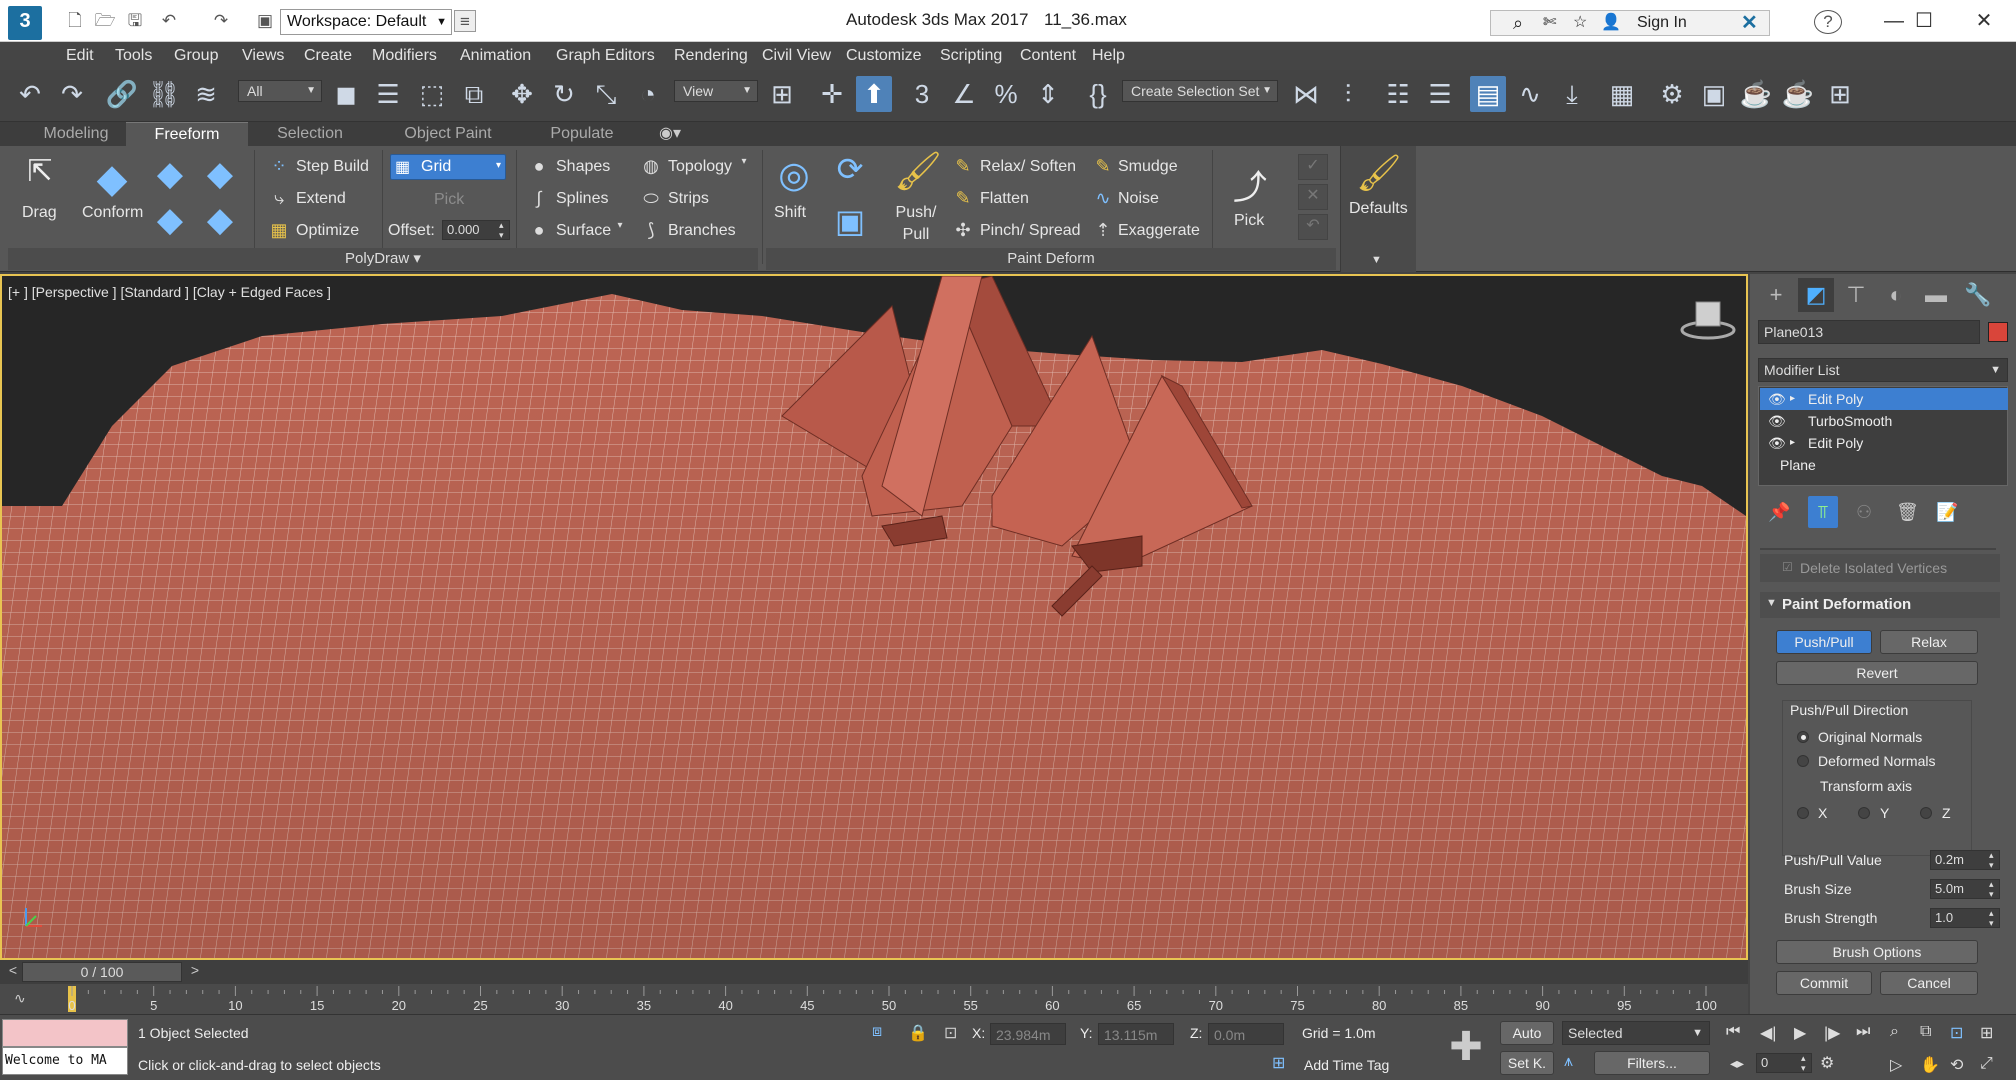  I want to click on conform-icon: ◆, so click(112, 179).